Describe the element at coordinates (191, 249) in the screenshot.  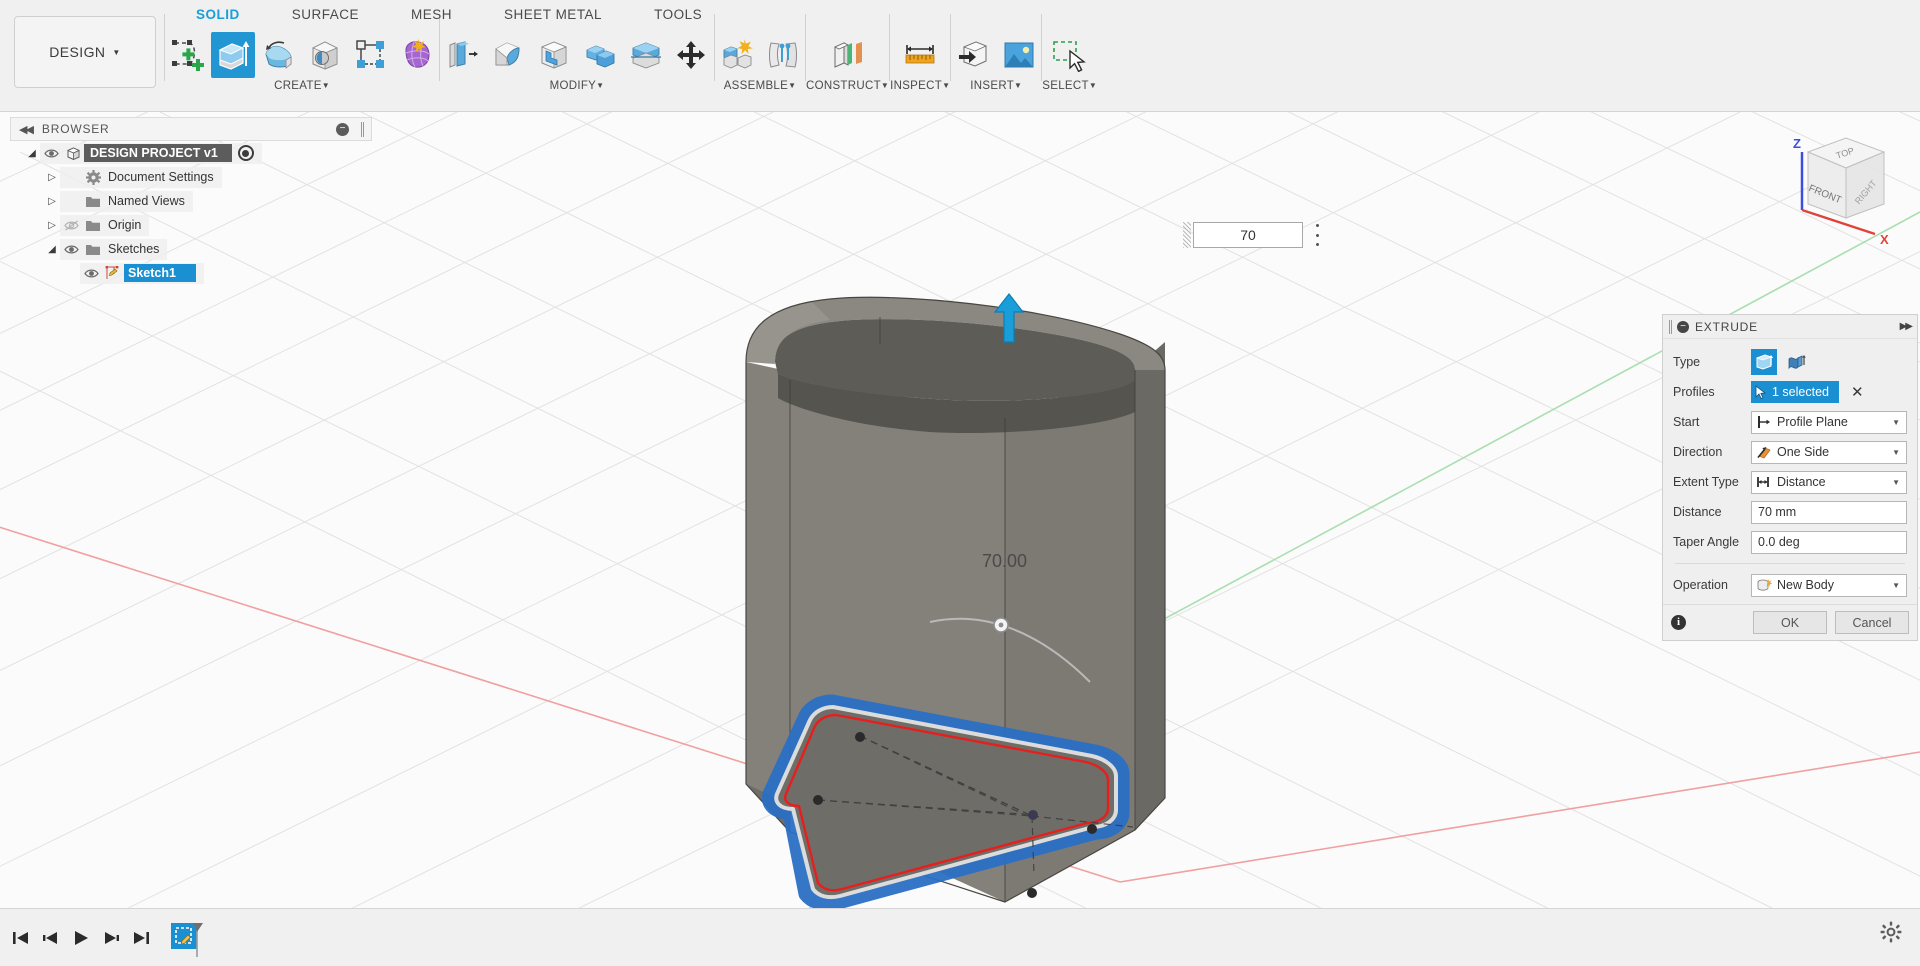
I see `tree-item-sketches: ◢ Sketches` at that location.